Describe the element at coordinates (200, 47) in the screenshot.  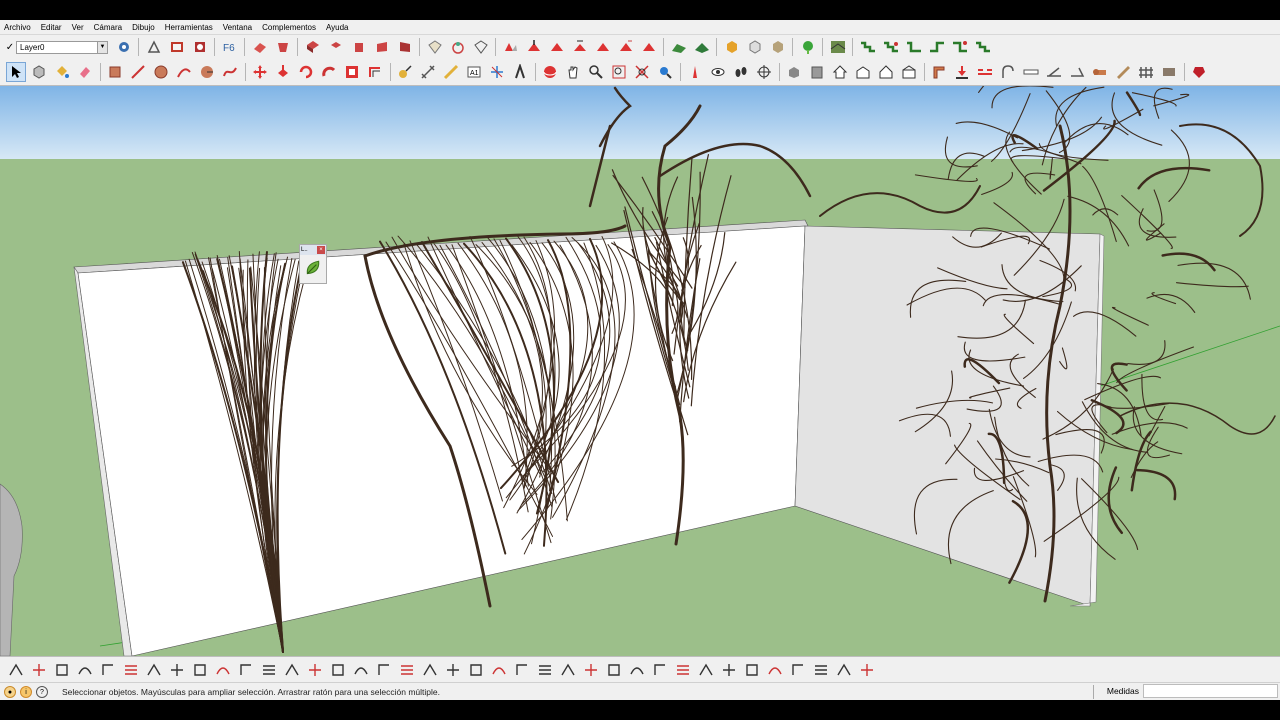
I see `warehouse-icon` at that location.